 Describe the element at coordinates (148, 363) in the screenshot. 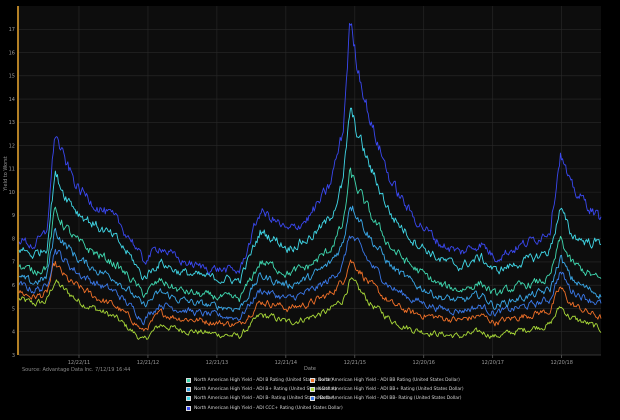

I see `x-tick-label: 12/21/12` at that location.